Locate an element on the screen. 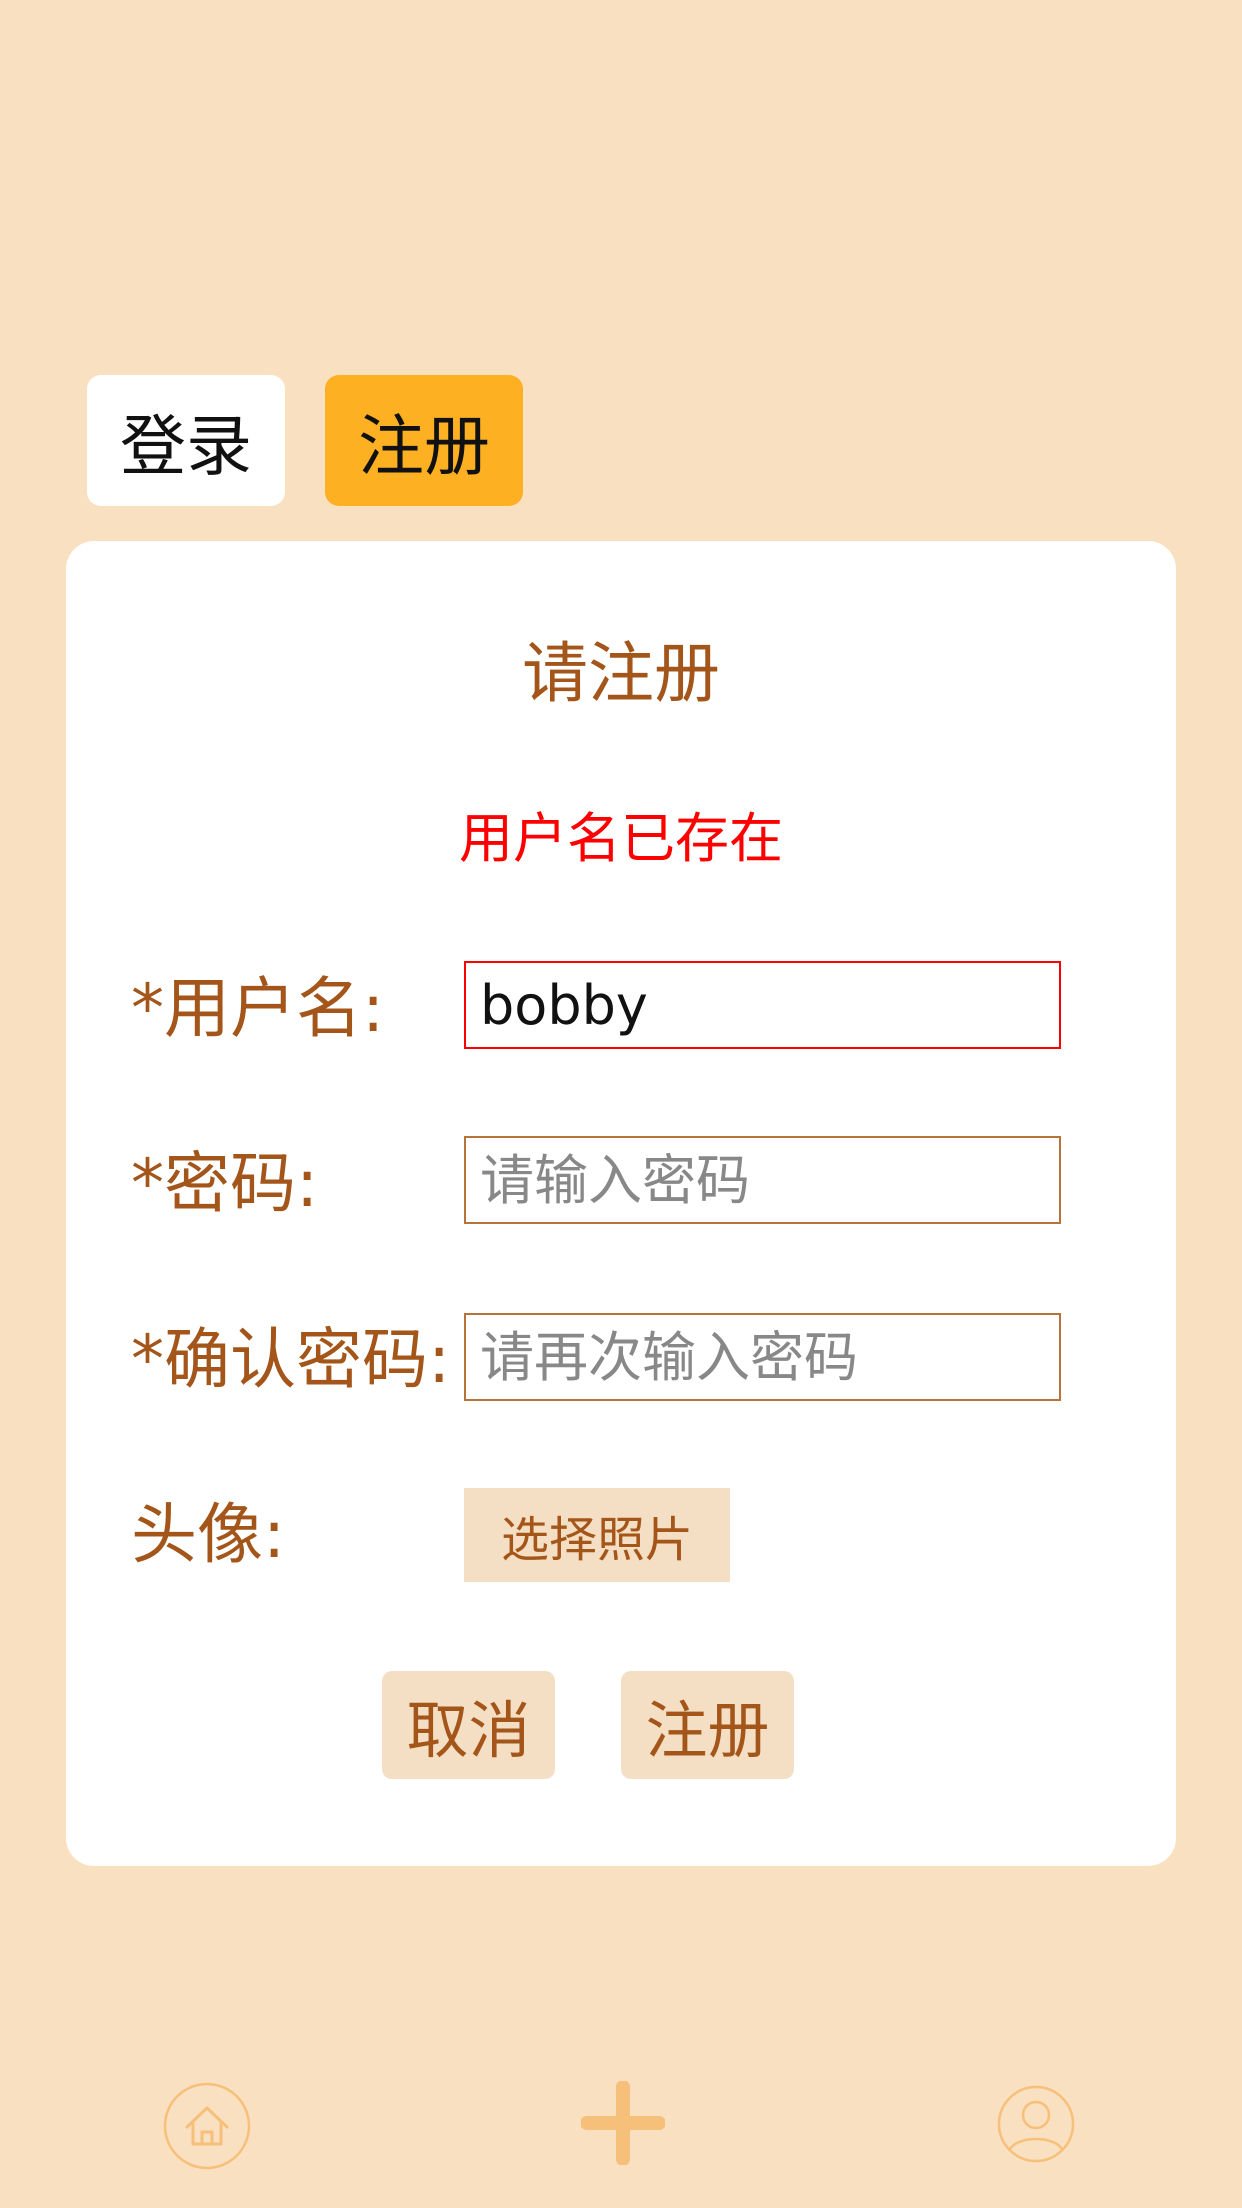 This screenshot has width=1242, height=2208. plus-icon is located at coordinates (623, 2123).